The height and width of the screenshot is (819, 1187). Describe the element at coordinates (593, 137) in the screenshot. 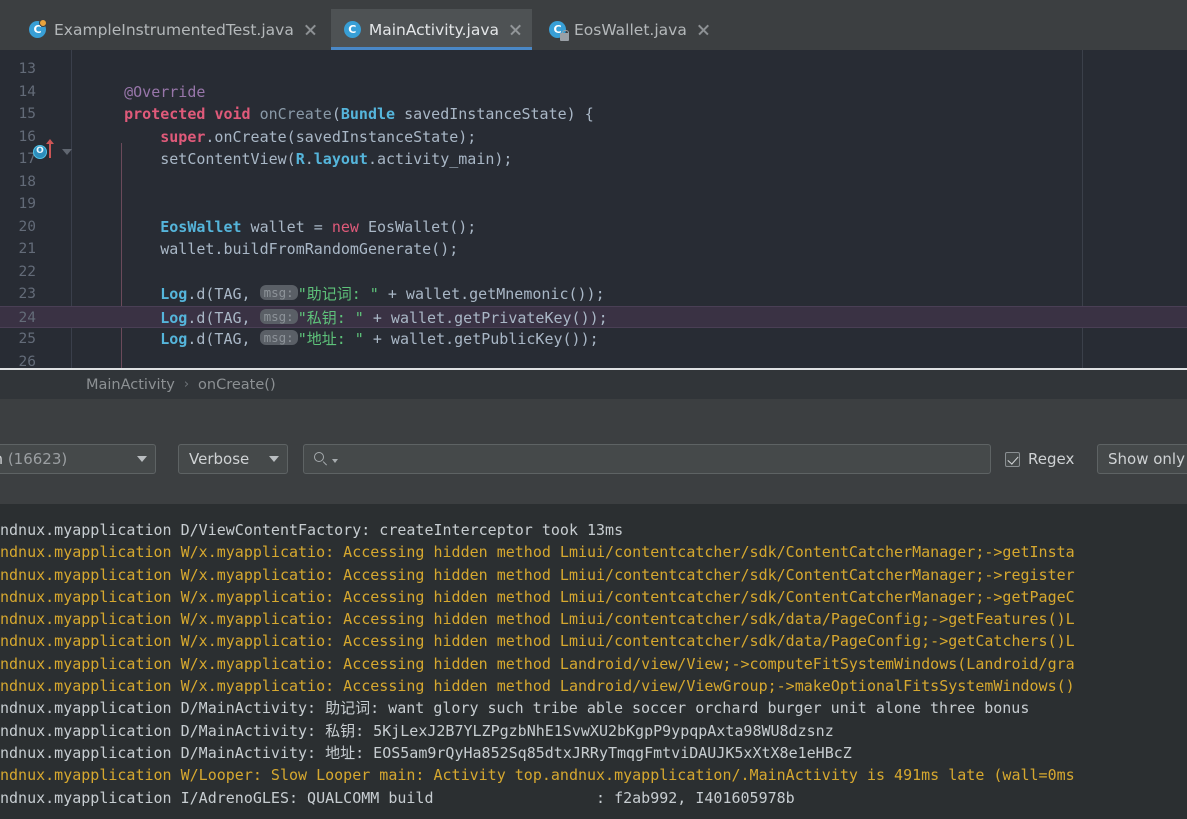

I see `code-line: 16 super.onCreate(savedInstanceState);` at that location.